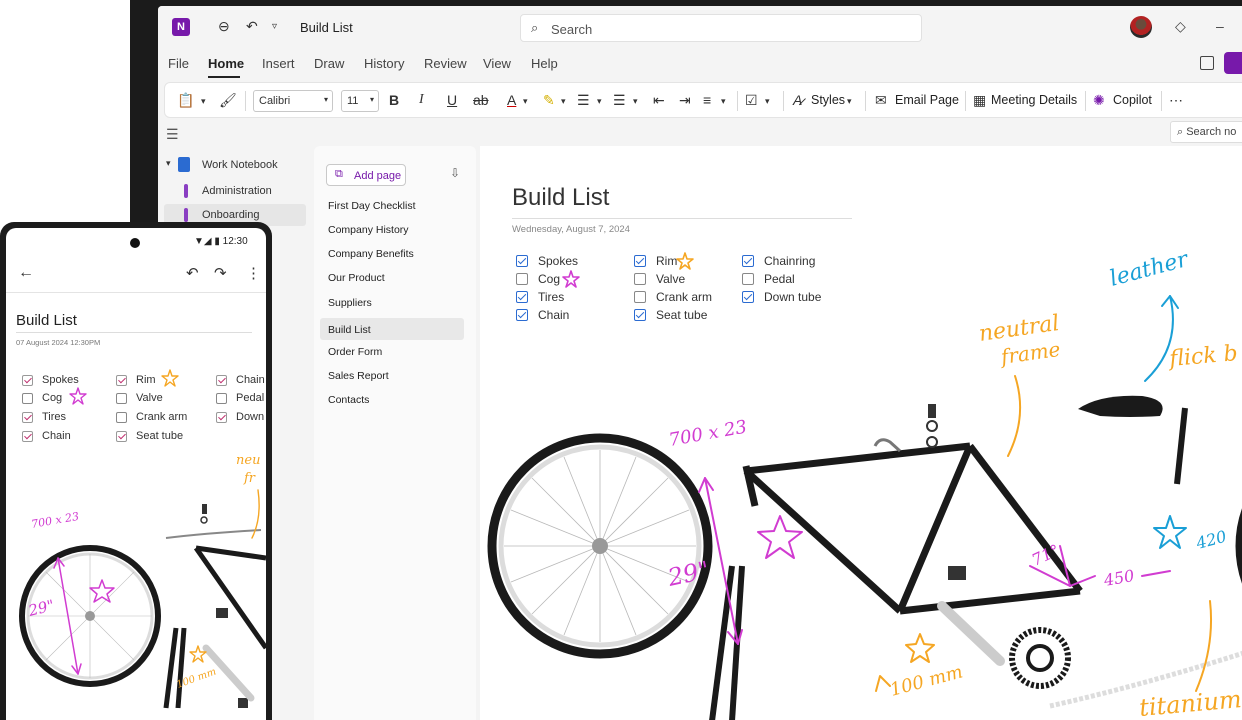  What do you see at coordinates (1206, 132) in the screenshot?
I see `search-notes-input: ⌕ Search no` at bounding box center [1206, 132].